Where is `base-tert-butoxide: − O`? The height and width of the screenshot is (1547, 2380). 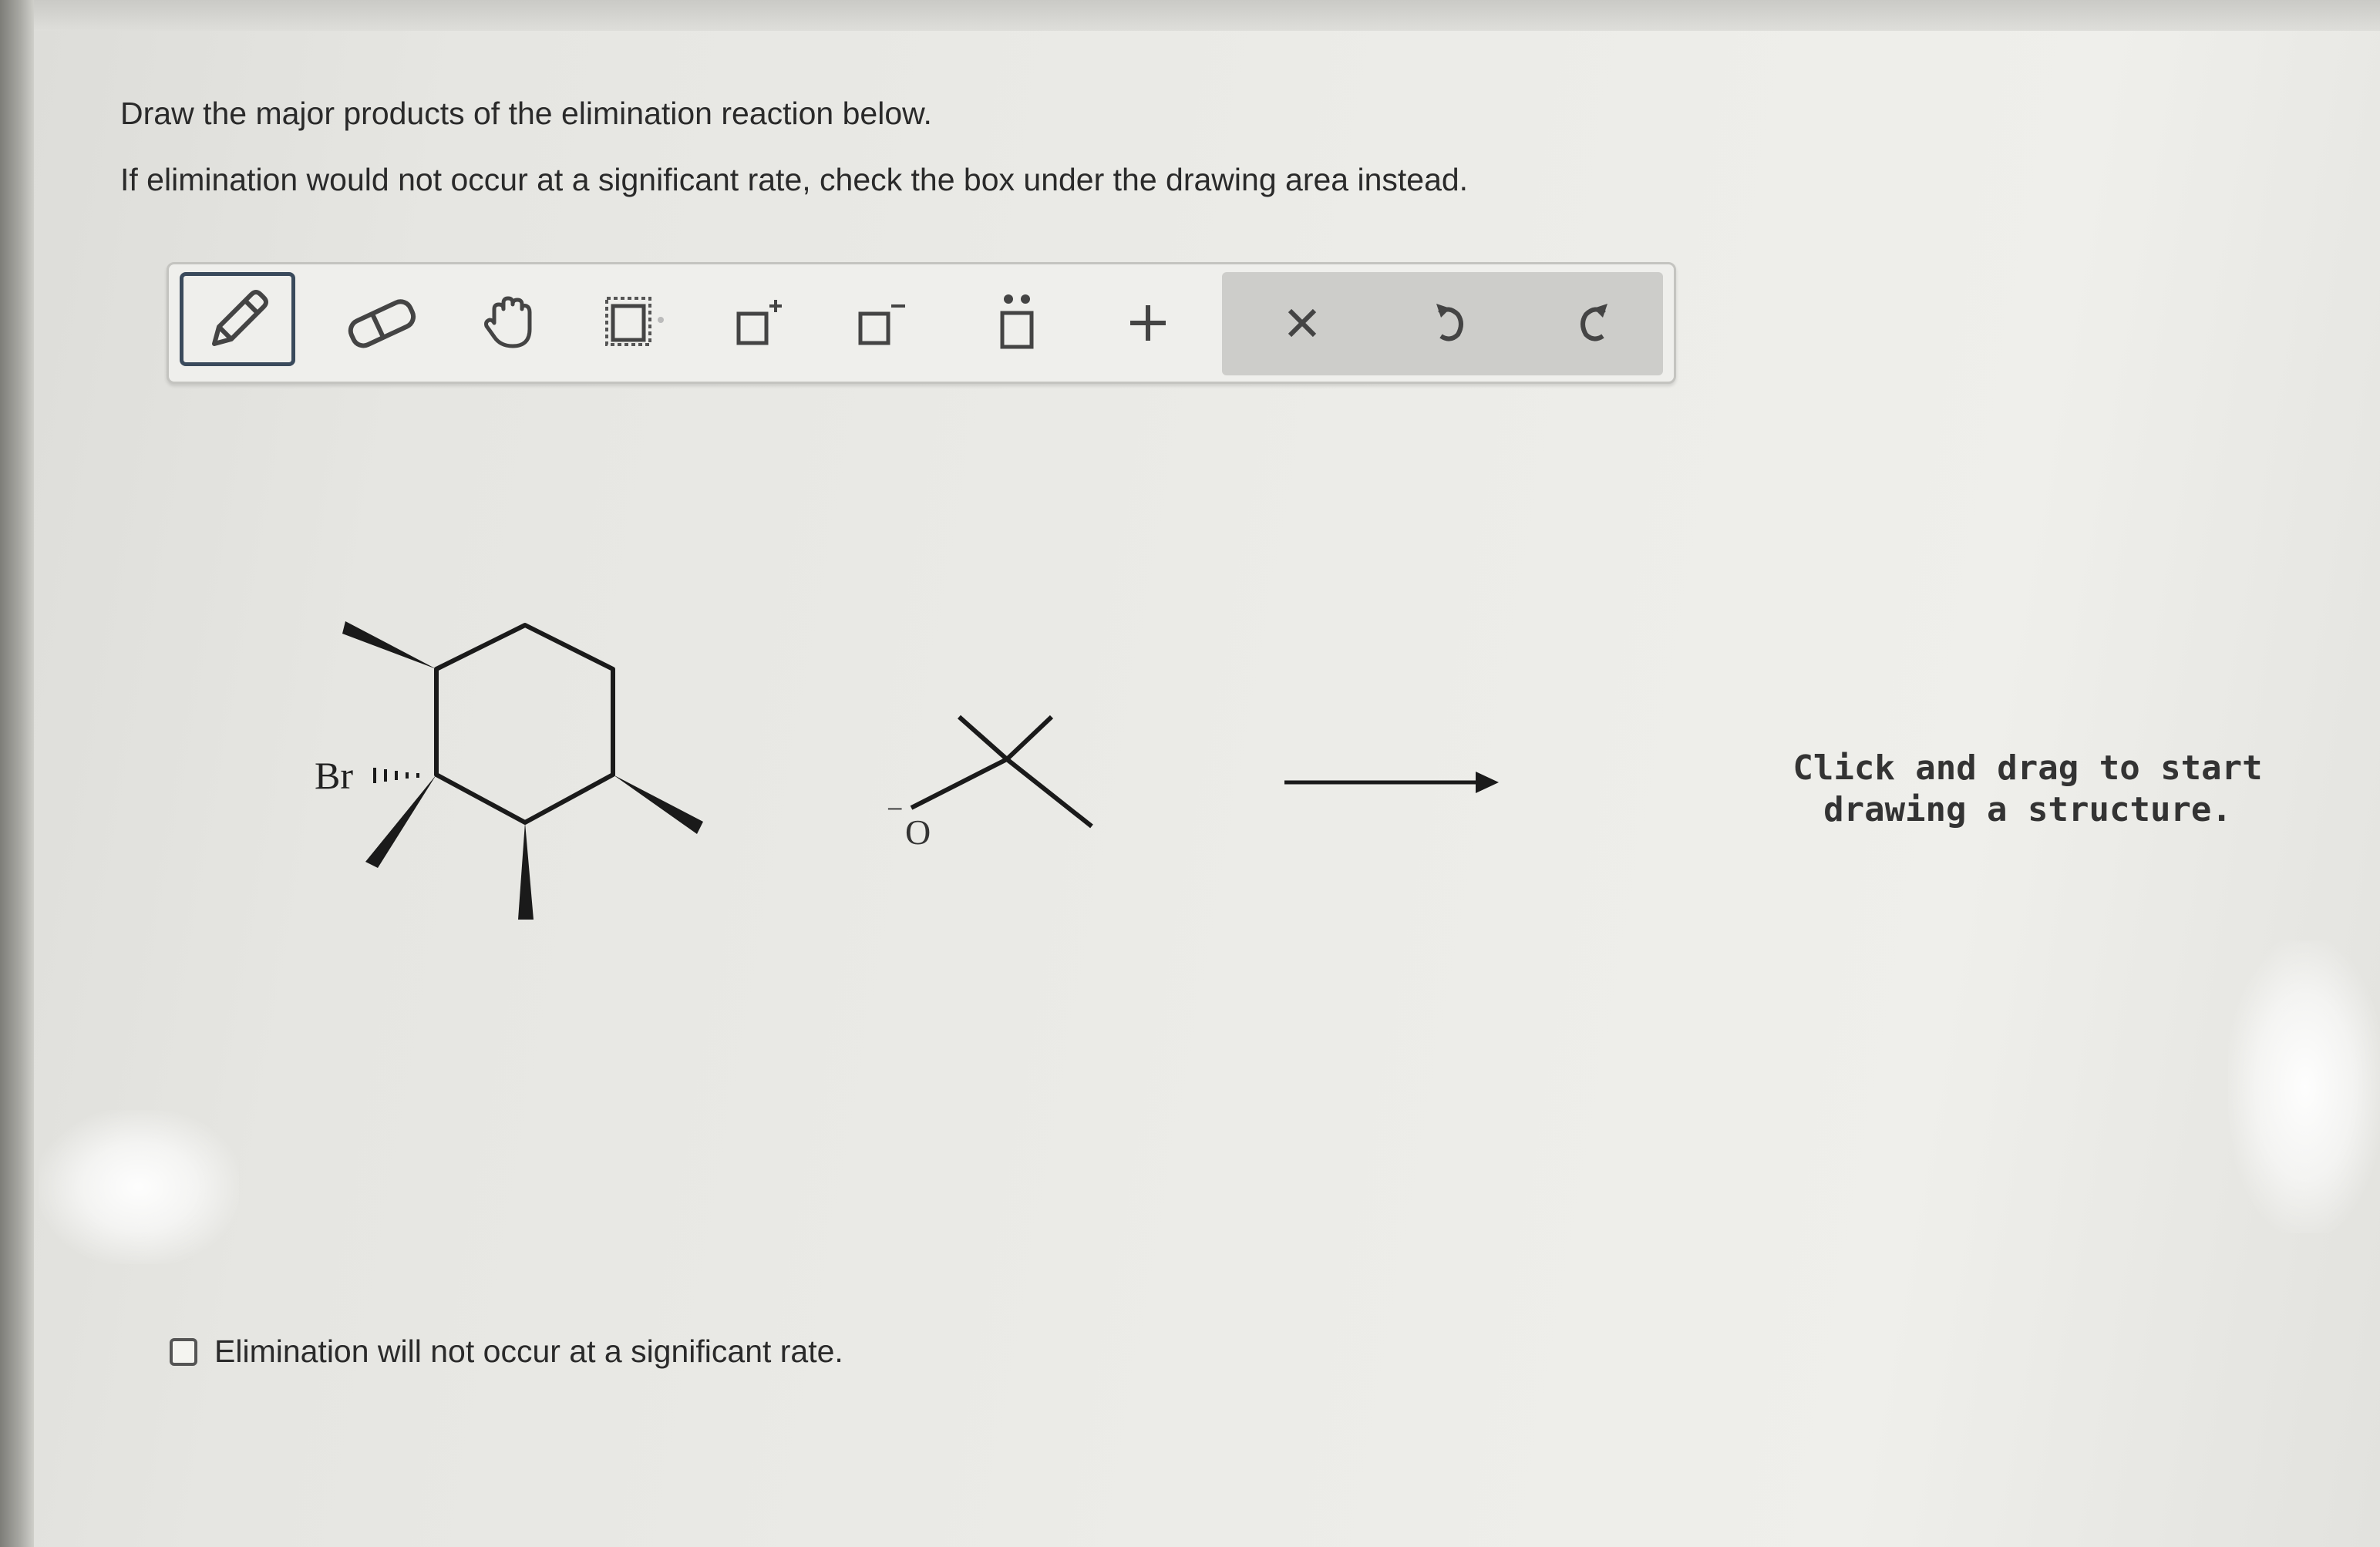
base-tert-butoxide: − O is located at coordinates (990, 783).